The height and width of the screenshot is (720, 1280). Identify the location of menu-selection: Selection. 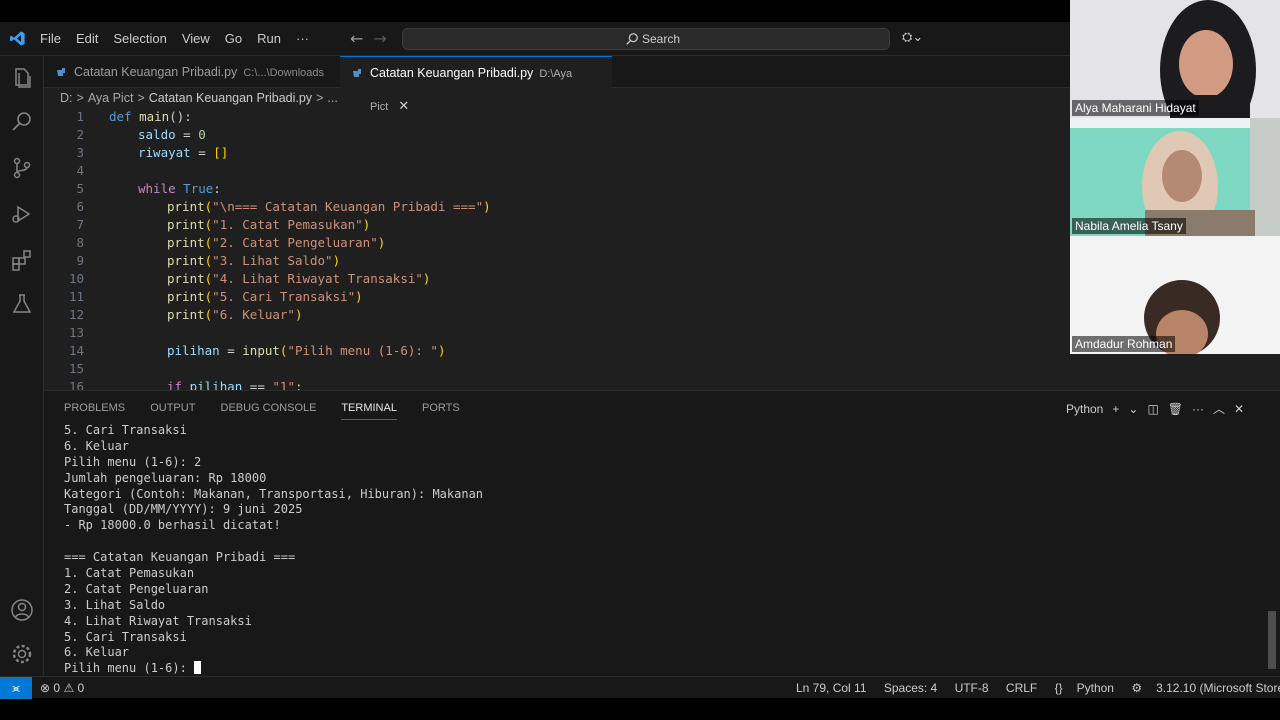
(139, 38).